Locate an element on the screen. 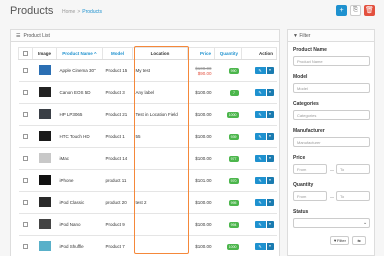 The width and height of the screenshot is (384, 256). product-location: test 2 is located at coordinates (160, 202).